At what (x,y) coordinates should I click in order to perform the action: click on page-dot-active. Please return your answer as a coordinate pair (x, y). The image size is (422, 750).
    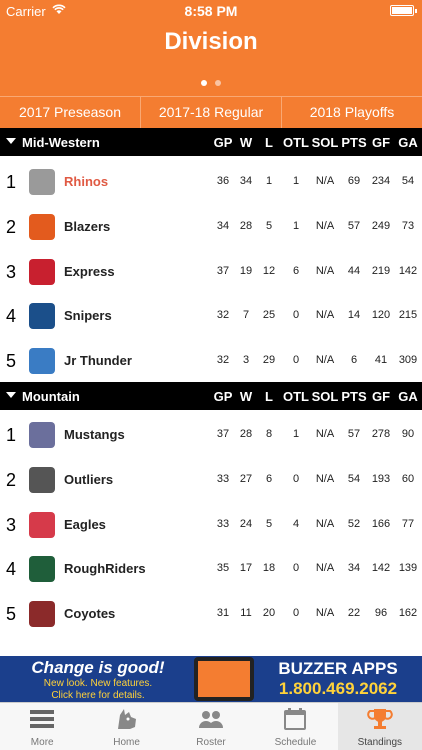
    Looking at the image, I should click on (204, 83).